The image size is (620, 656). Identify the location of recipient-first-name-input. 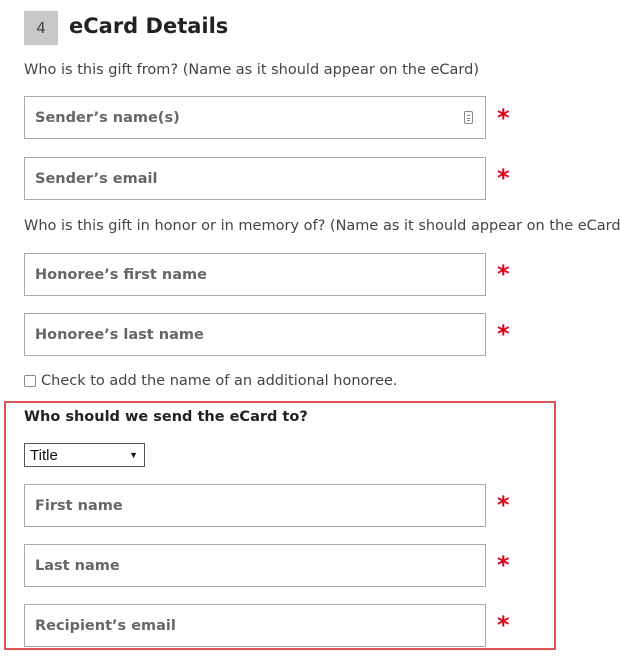
(255, 505).